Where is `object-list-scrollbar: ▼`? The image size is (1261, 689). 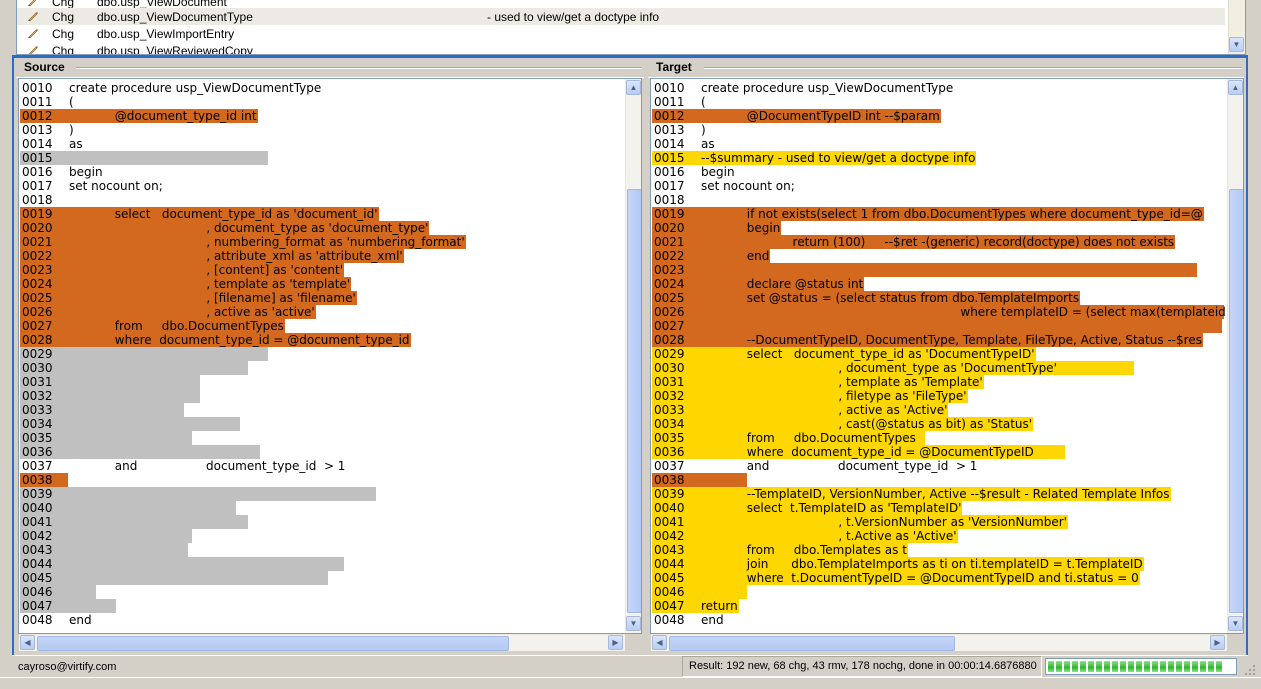 object-list-scrollbar: ▼ is located at coordinates (1236, 27).